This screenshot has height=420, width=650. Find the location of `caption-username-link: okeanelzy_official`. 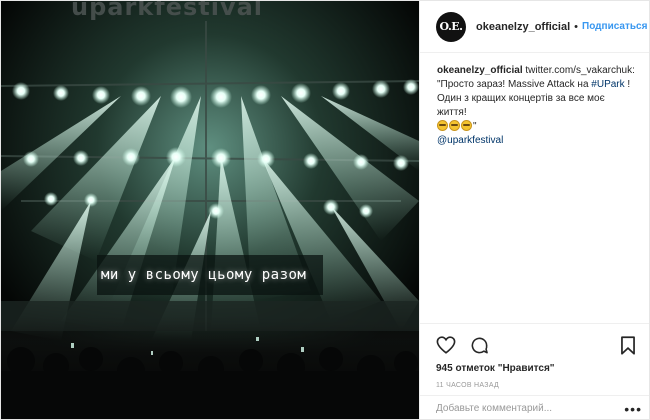

caption-username-link: okeanelzy_official is located at coordinates (480, 70).